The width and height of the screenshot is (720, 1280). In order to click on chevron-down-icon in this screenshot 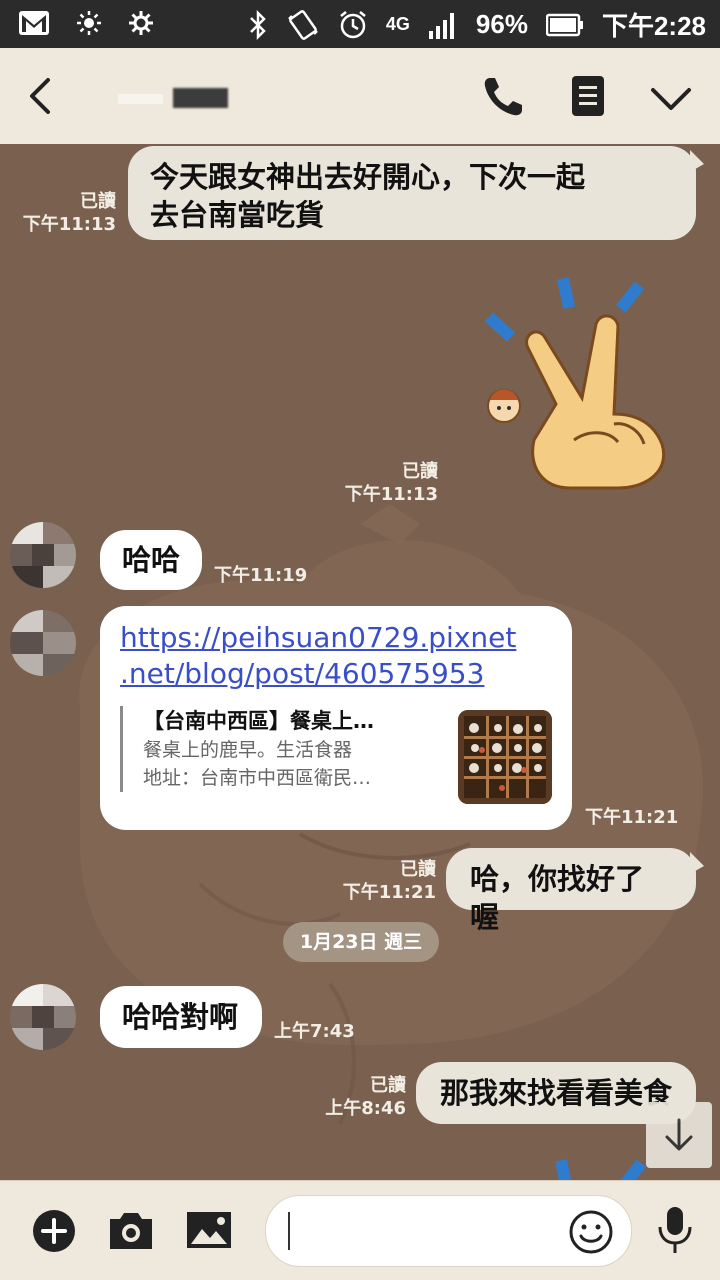, I will do `click(671, 98)`.